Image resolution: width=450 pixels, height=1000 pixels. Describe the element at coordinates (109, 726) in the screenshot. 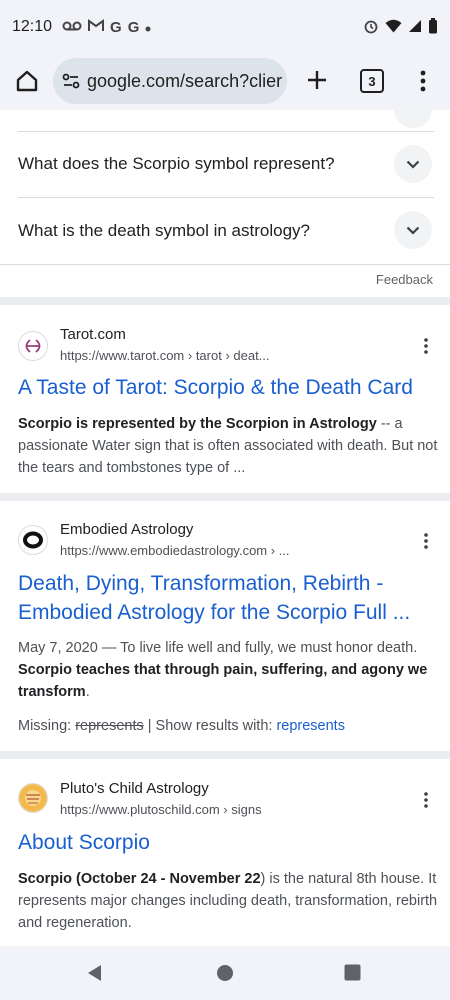

I see `missing-word: represents` at that location.